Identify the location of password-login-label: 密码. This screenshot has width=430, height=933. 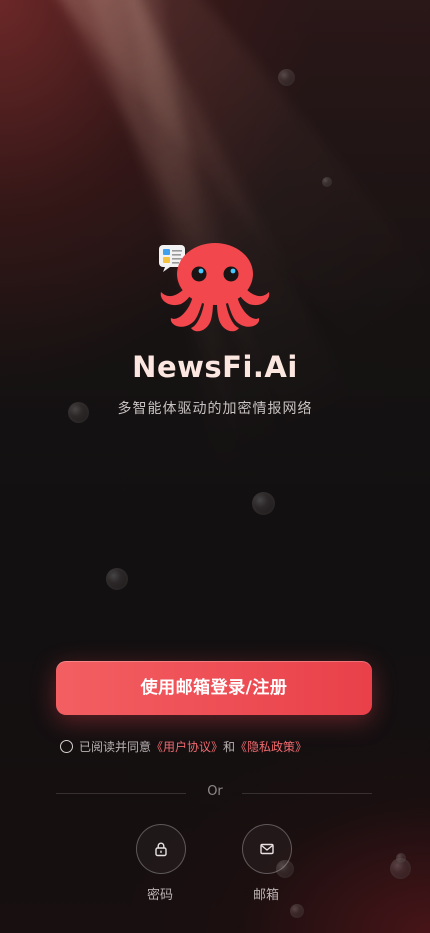
(159, 895).